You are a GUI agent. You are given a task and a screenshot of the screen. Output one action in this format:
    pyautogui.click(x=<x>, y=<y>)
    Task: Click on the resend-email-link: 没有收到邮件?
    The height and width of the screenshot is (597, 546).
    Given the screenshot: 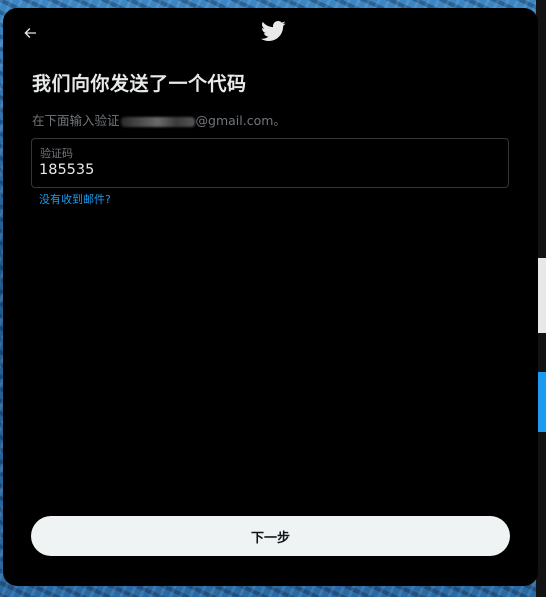 What is the action you would take?
    pyautogui.click(x=75, y=199)
    